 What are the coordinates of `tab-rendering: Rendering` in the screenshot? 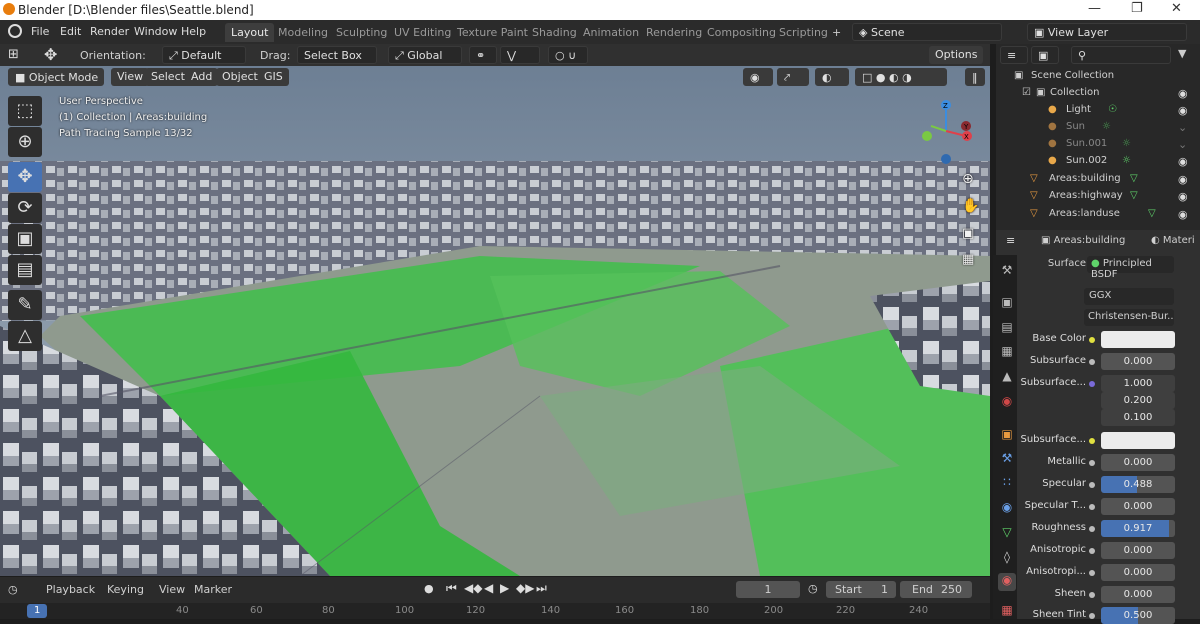 It's located at (674, 32).